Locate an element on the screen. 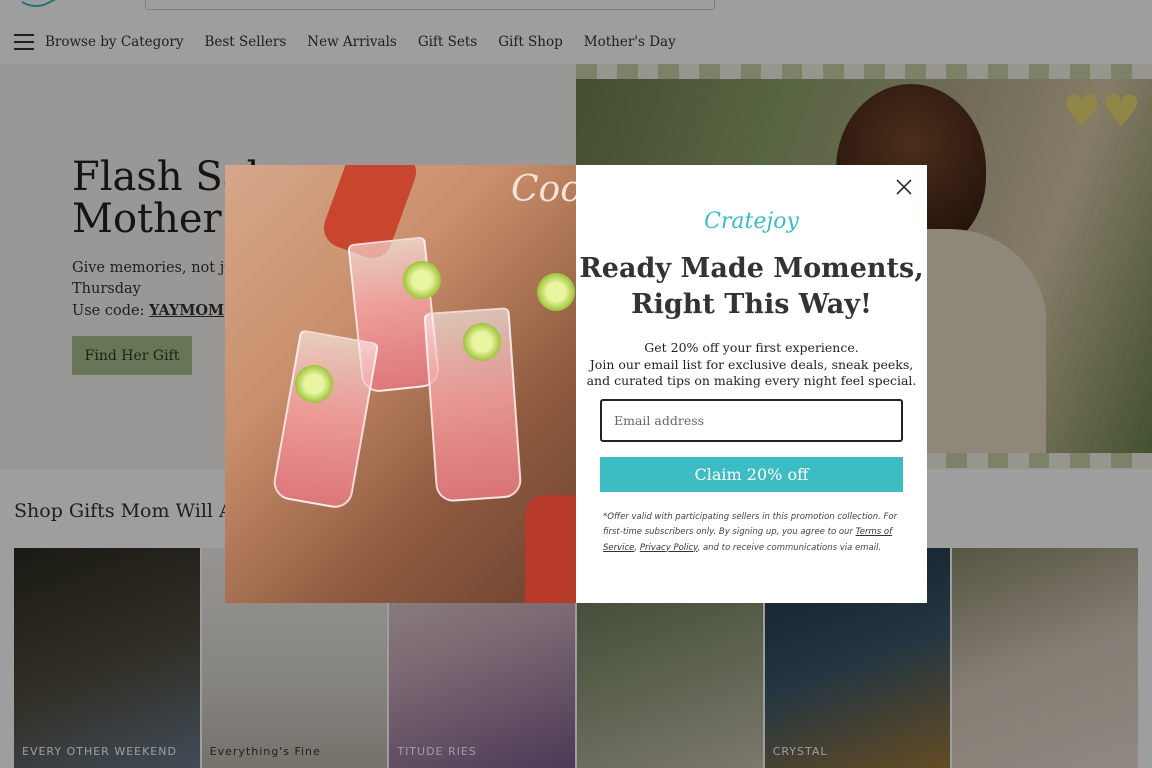 The width and height of the screenshot is (1152, 768). sleeve-shape is located at coordinates (550, 549).